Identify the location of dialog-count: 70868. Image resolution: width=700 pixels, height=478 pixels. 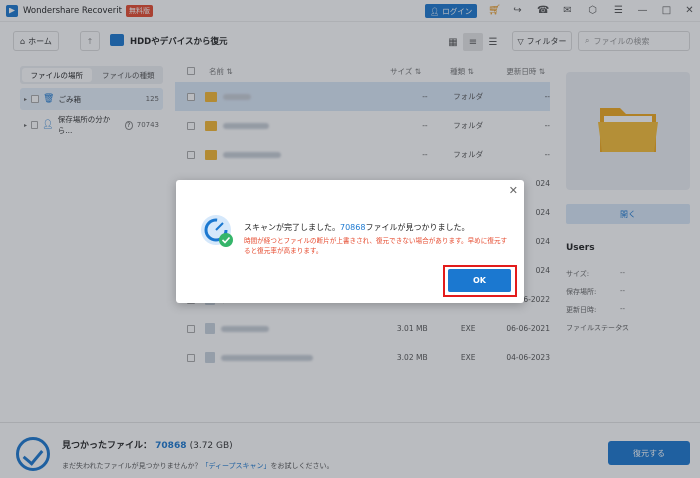
(353, 227).